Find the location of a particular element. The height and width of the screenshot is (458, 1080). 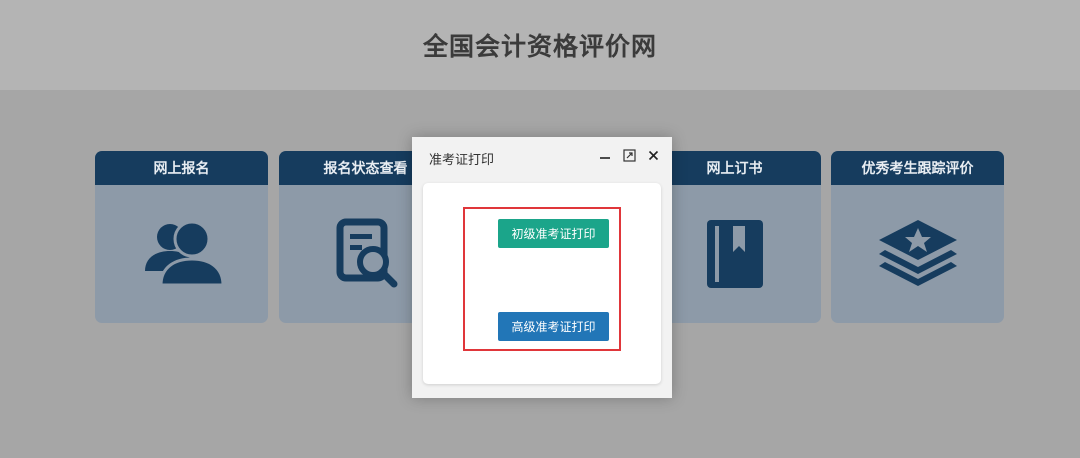

book-bookmark-icon is located at coordinates (734, 254).